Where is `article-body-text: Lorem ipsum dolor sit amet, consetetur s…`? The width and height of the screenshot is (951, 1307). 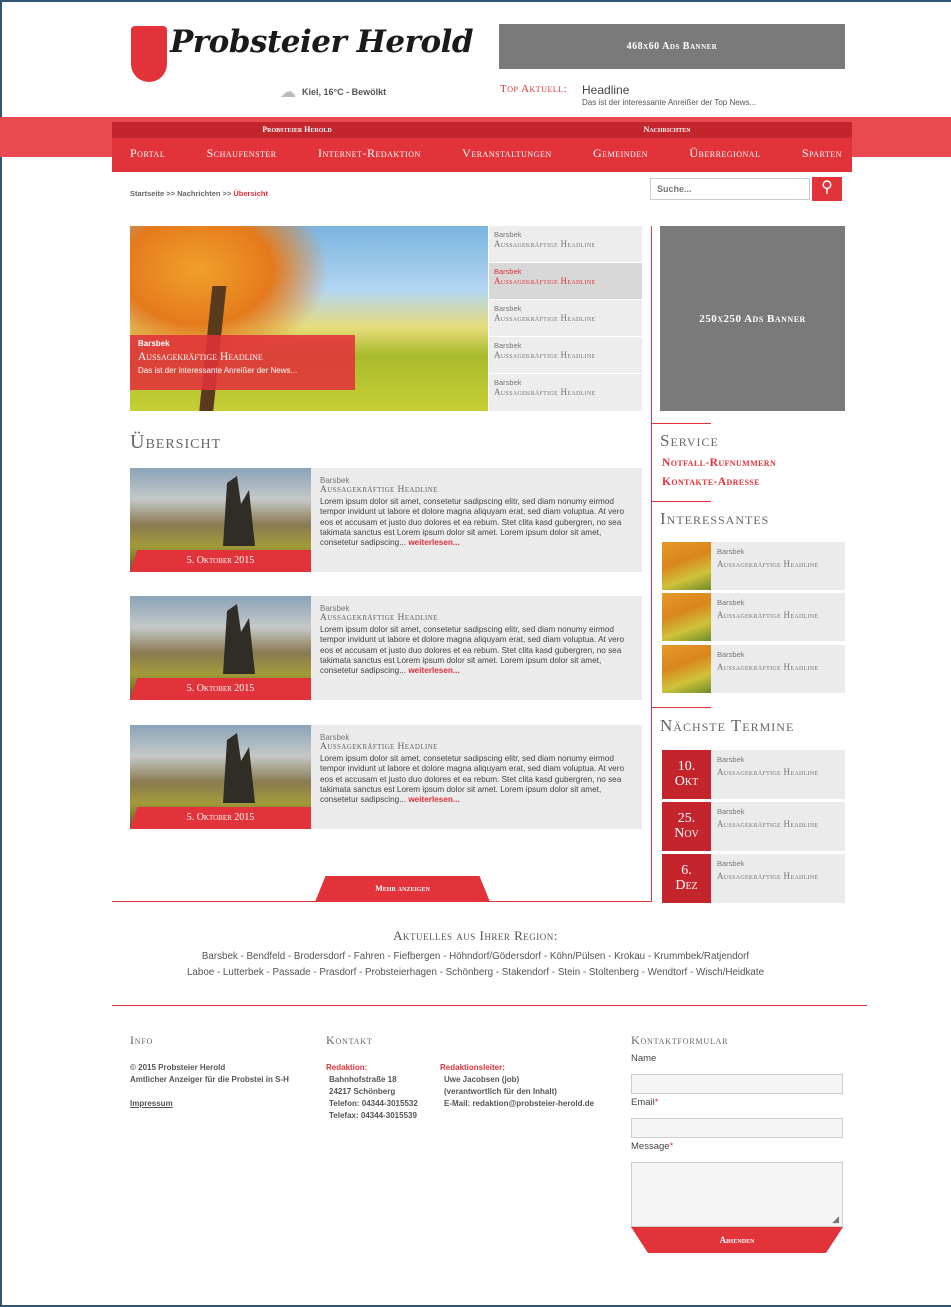
article-body-text: Lorem ipsum dolor sit amet, consetetur s… is located at coordinates (472, 779).